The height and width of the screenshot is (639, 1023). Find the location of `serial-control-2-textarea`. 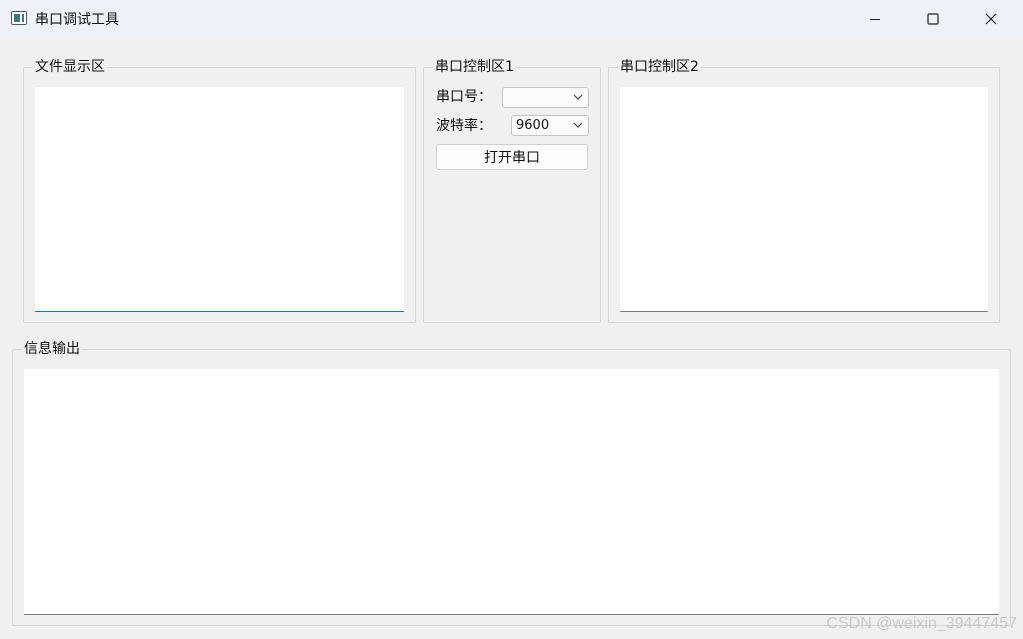

serial-control-2-textarea is located at coordinates (804, 199).